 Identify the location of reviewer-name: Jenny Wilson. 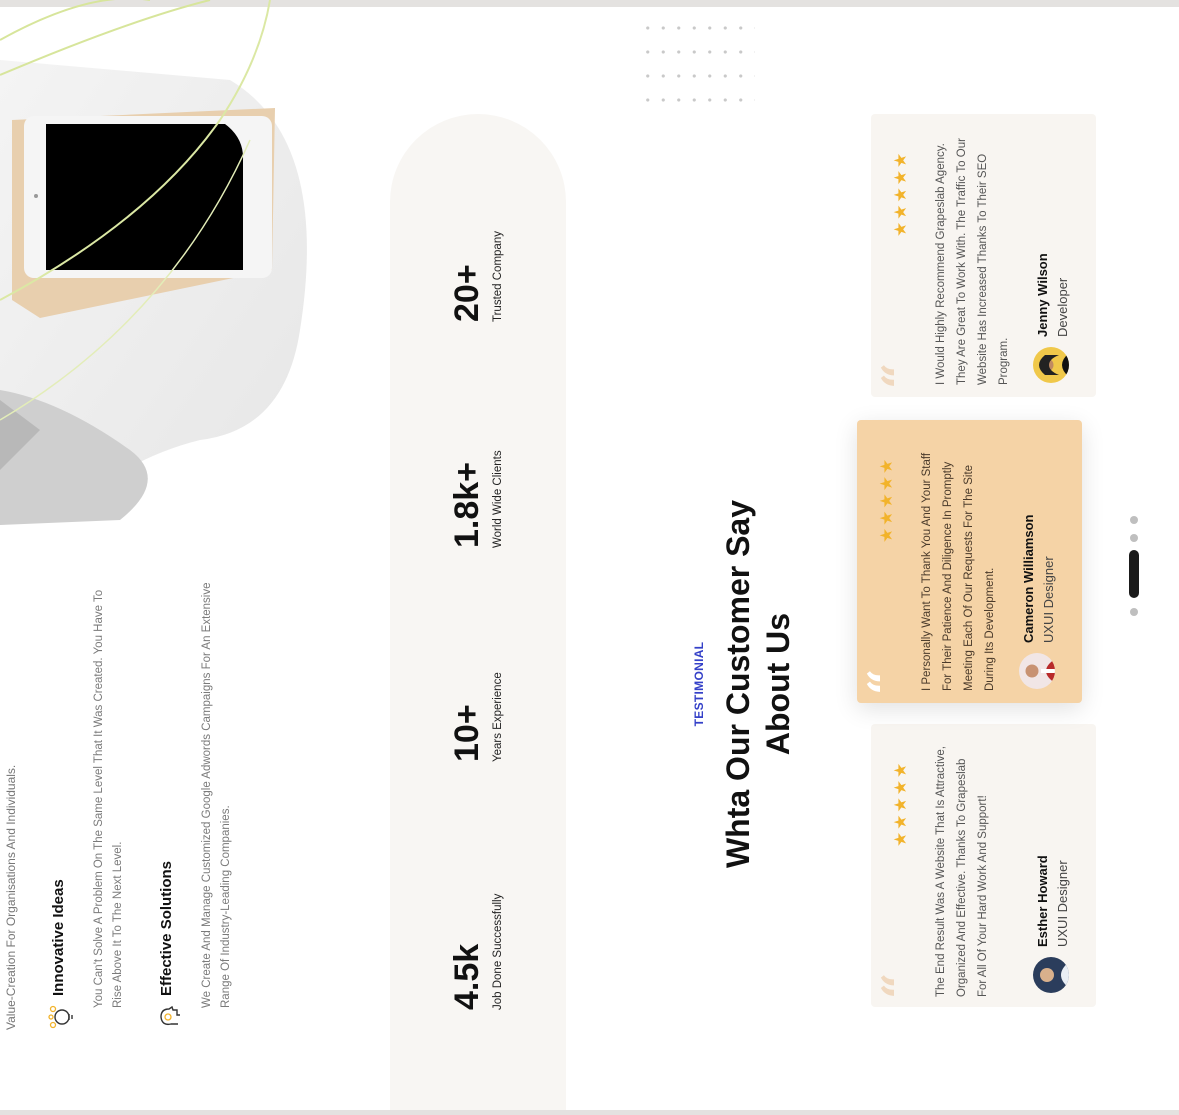
(1042, 295).